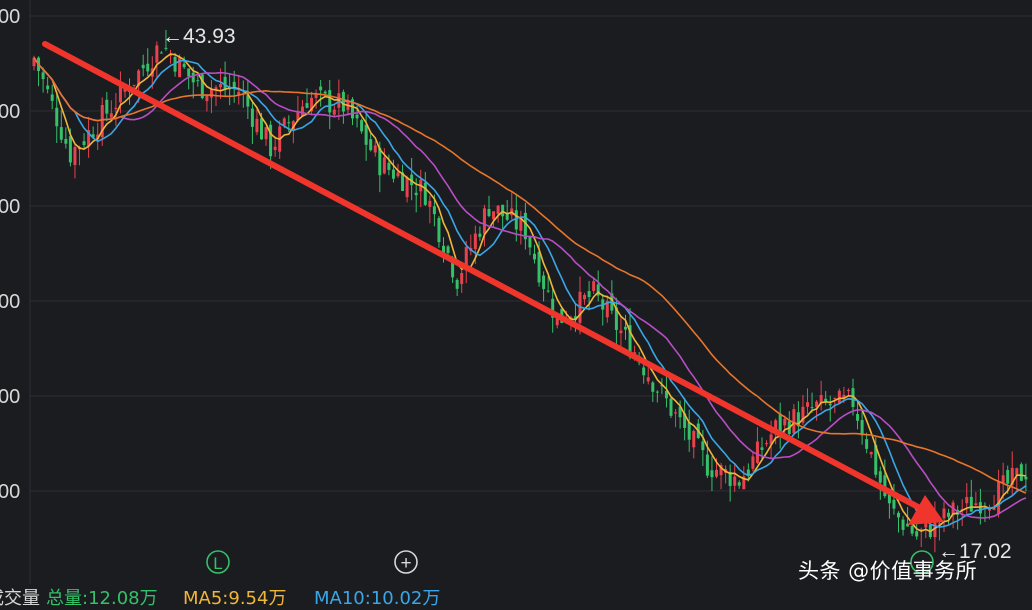 The height and width of the screenshot is (610, 1032). I want to click on marker-plus-label: +, so click(405, 563).